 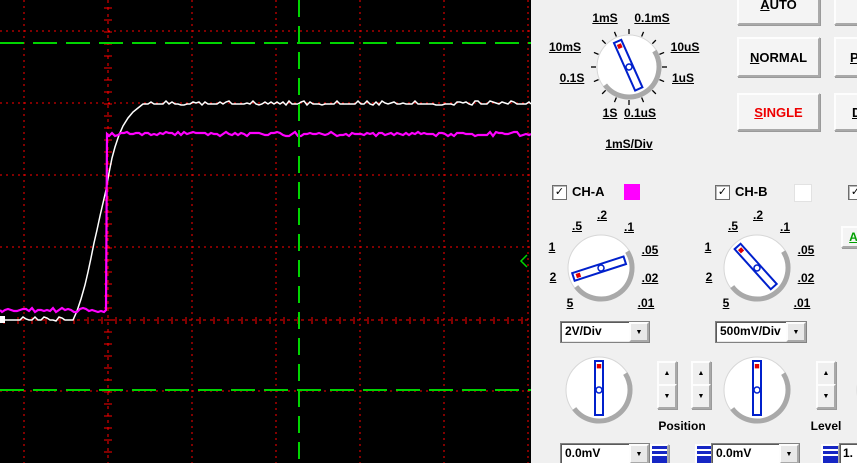 I want to click on chb-scale-p02: .02, so click(x=806, y=278).